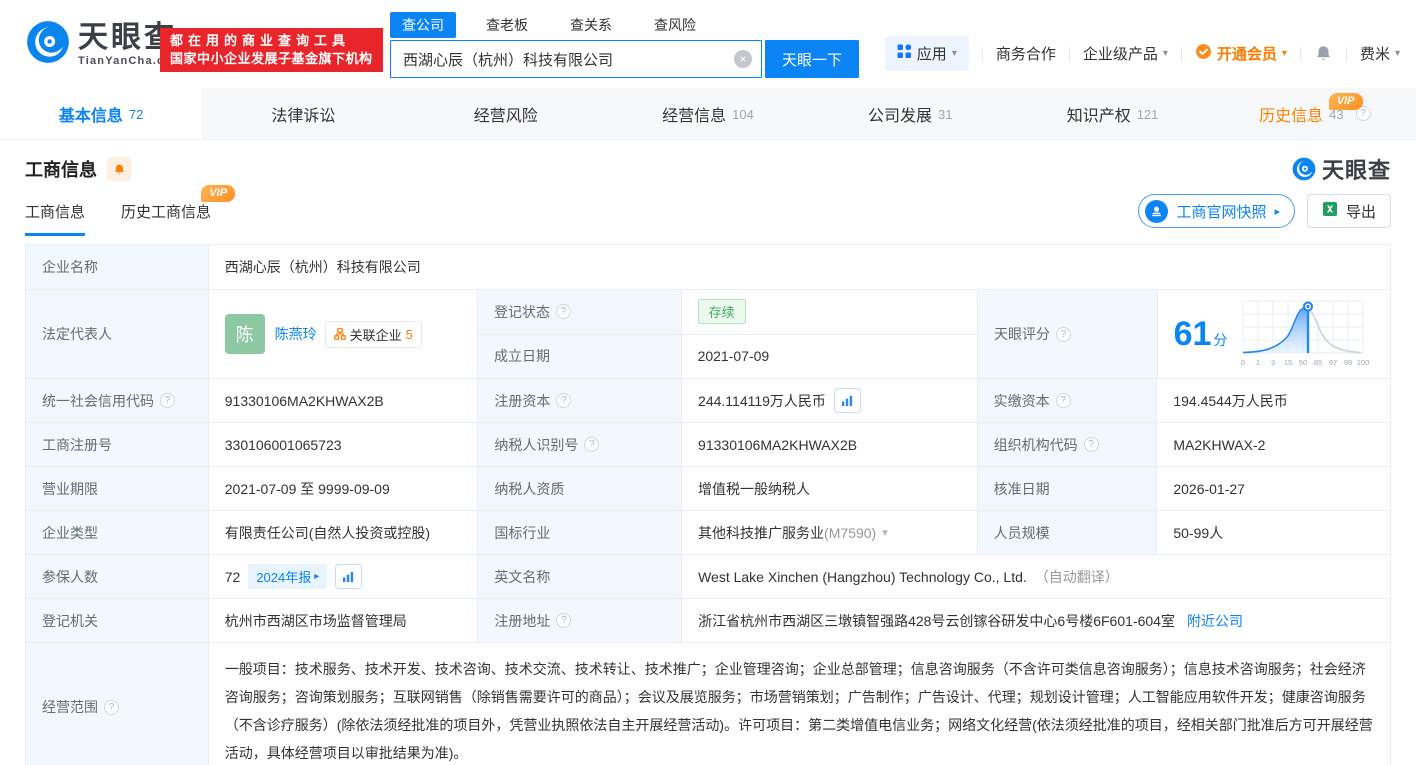  What do you see at coordinates (339, 334) in the screenshot?
I see `org-chart-icon` at bounding box center [339, 334].